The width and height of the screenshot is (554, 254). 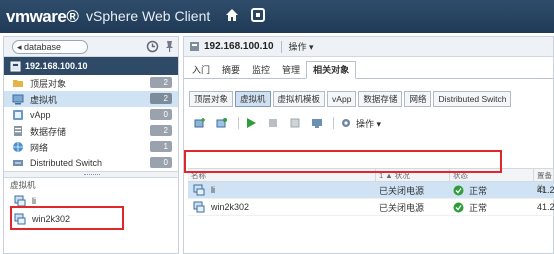 I want to click on tab-manage: 管理, so click(x=291, y=70).